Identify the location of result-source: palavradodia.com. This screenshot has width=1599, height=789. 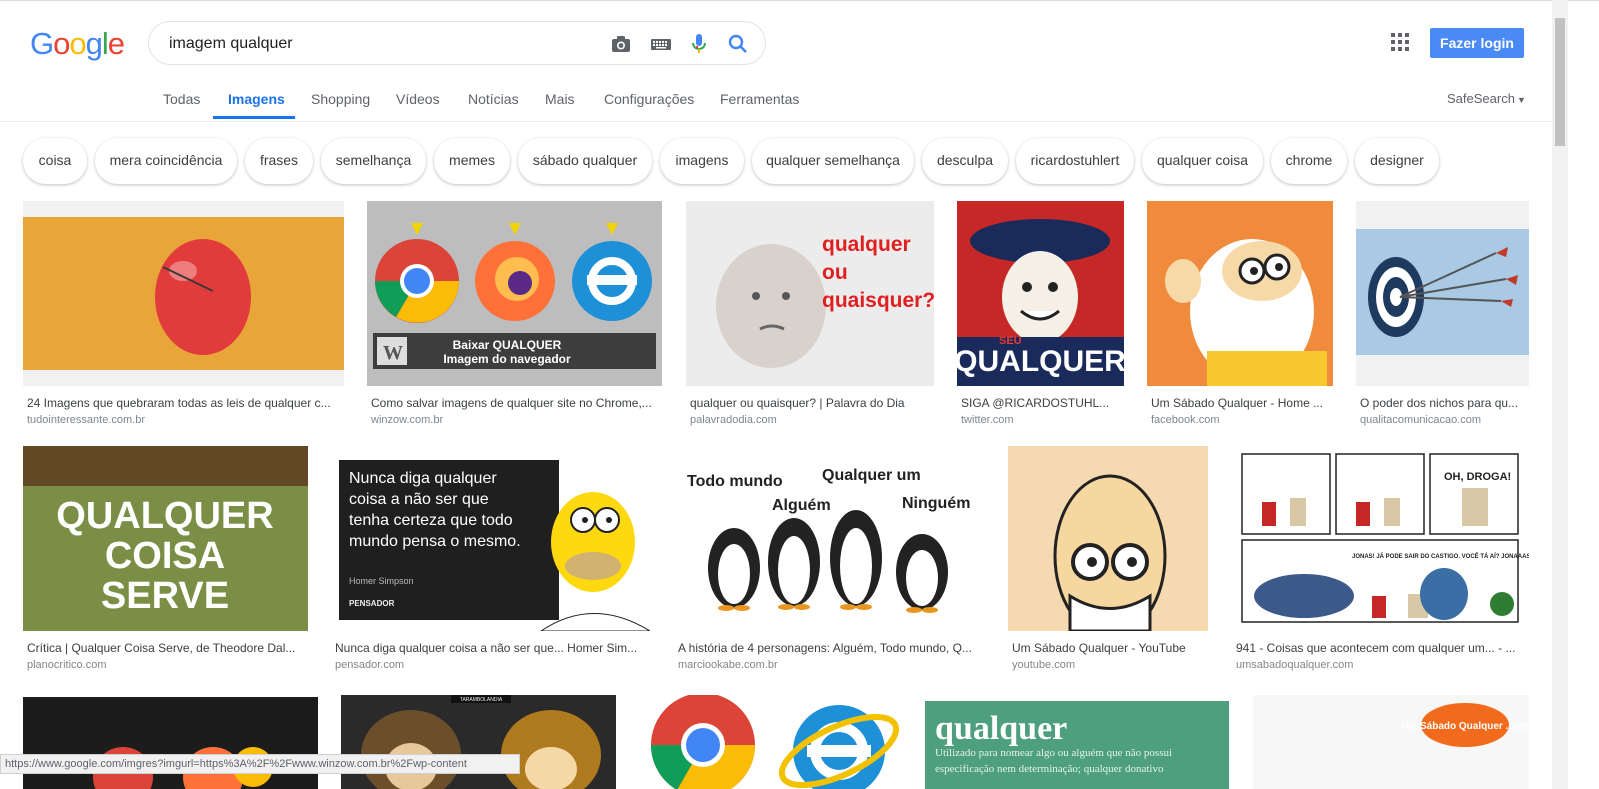
(733, 420).